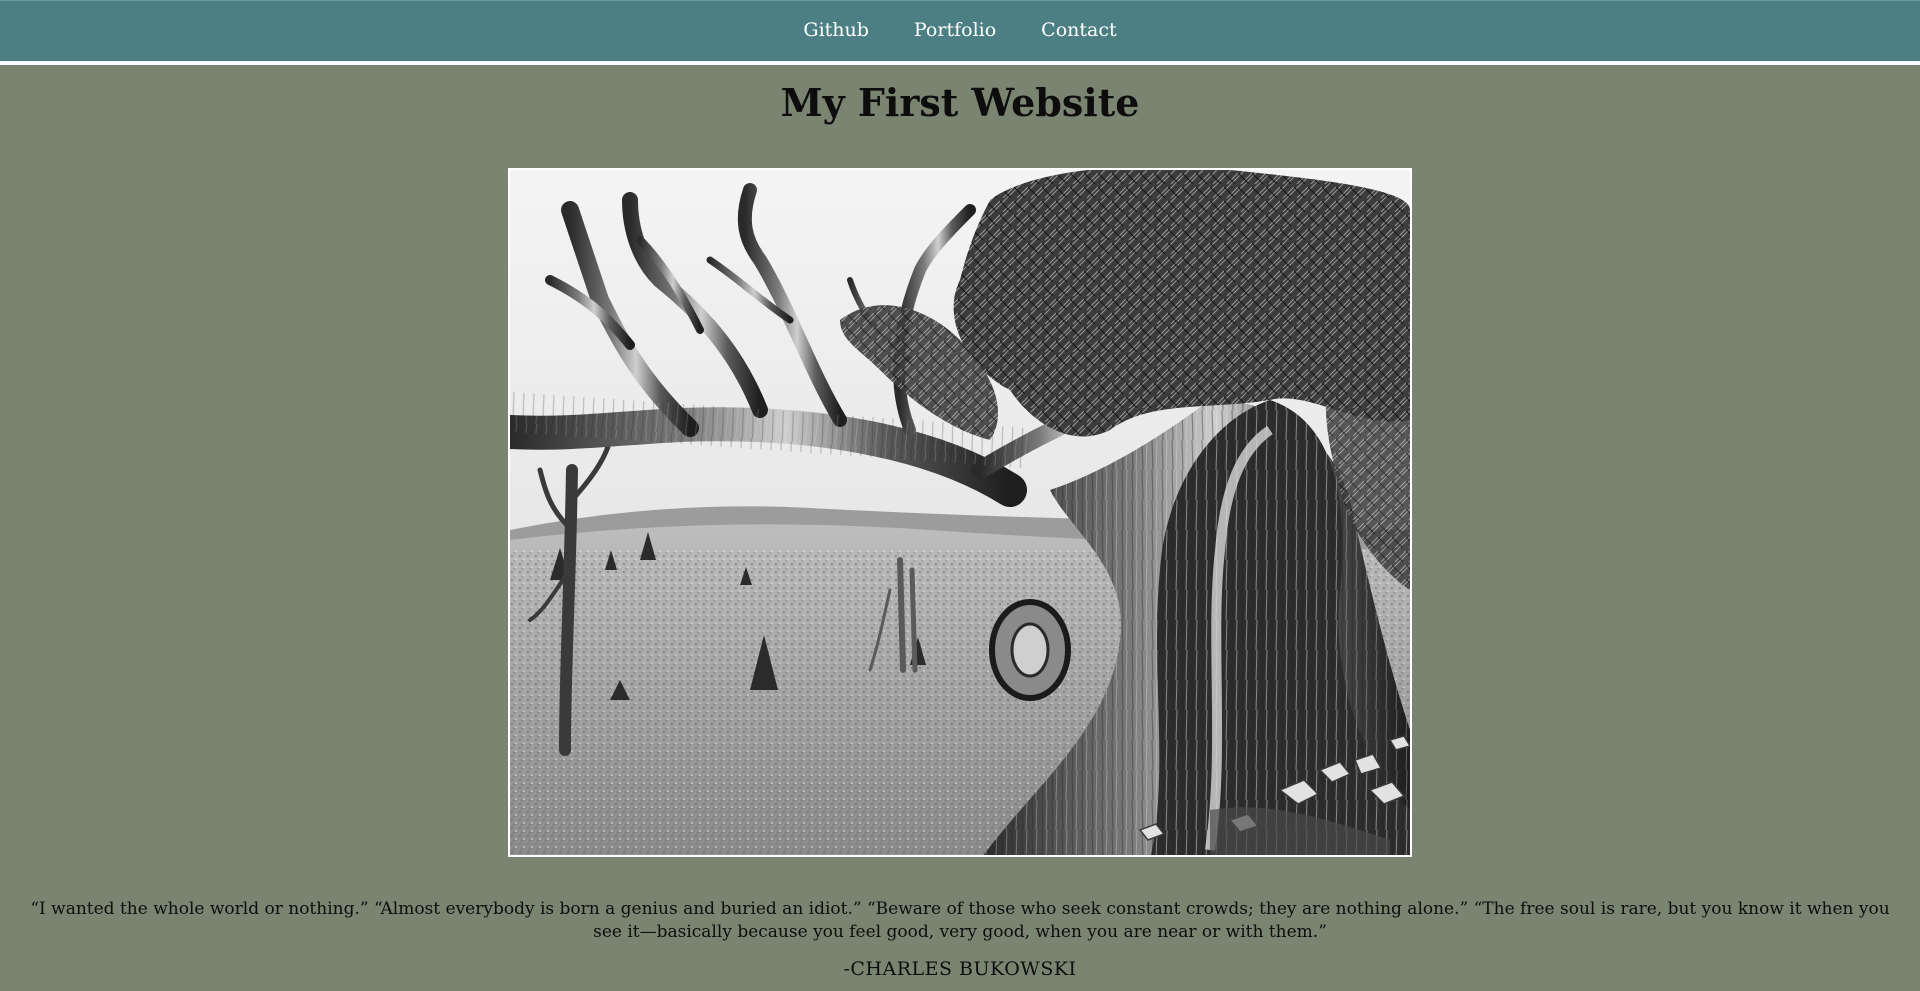  What do you see at coordinates (836, 30) in the screenshot?
I see `nav-link-github: Github` at bounding box center [836, 30].